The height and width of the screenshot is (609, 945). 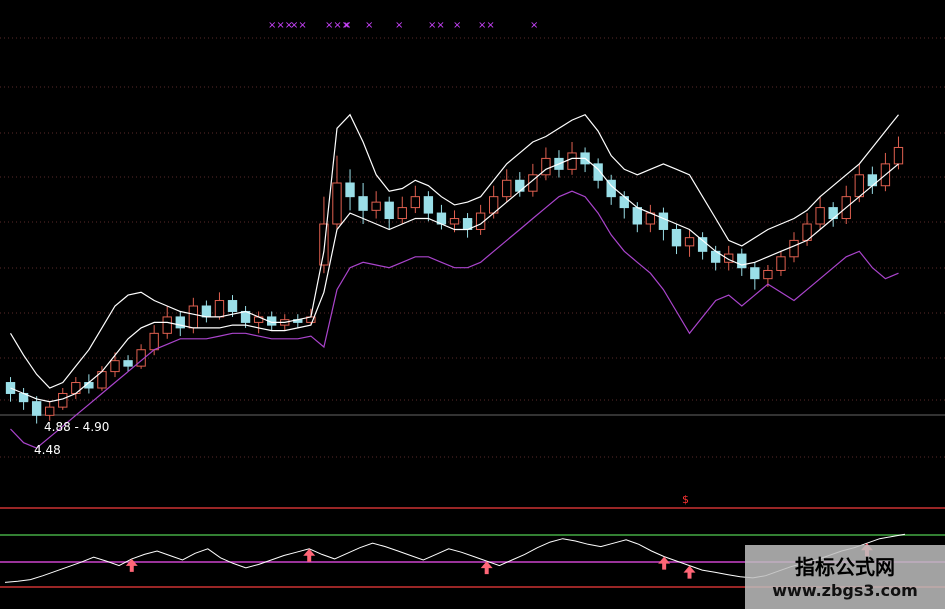 What do you see at coordinates (685, 499) in the screenshot?
I see `sell-signal-marker: $` at bounding box center [685, 499].